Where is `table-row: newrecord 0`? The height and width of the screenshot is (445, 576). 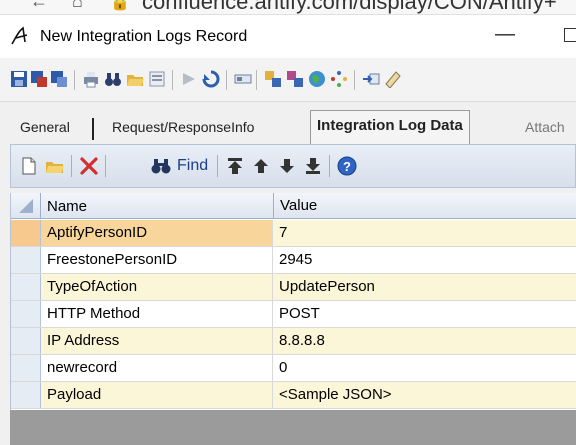 table-row: newrecord 0 is located at coordinates (293, 368).